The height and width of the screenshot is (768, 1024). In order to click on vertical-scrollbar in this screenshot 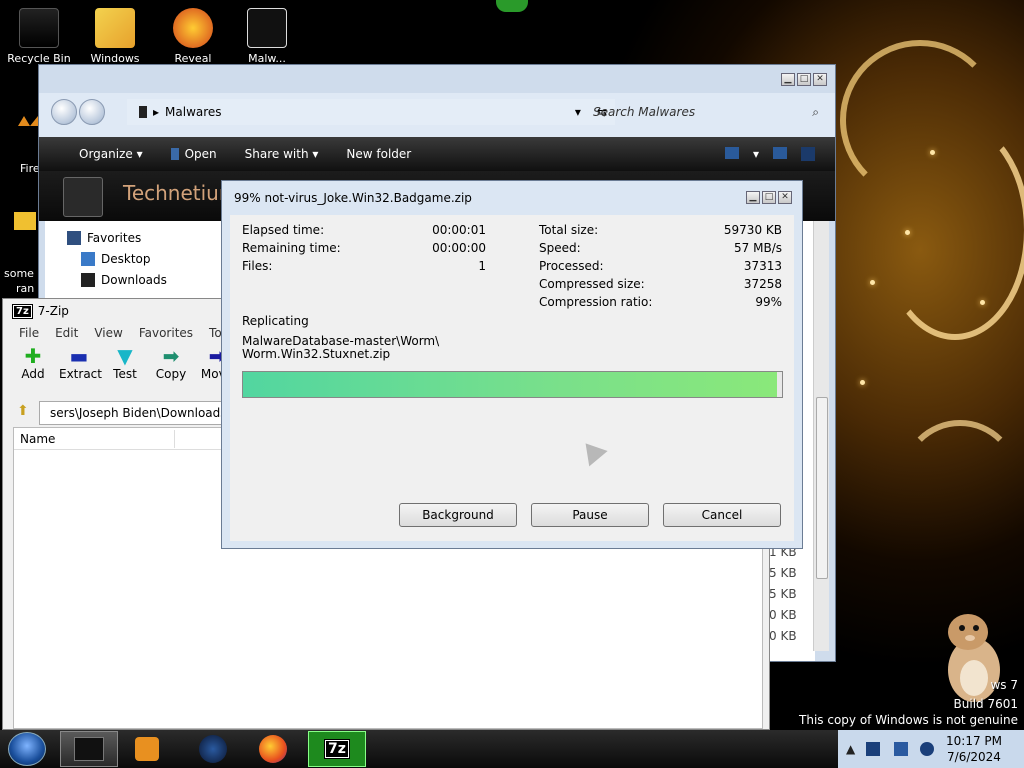, I will do `click(821, 436)`.